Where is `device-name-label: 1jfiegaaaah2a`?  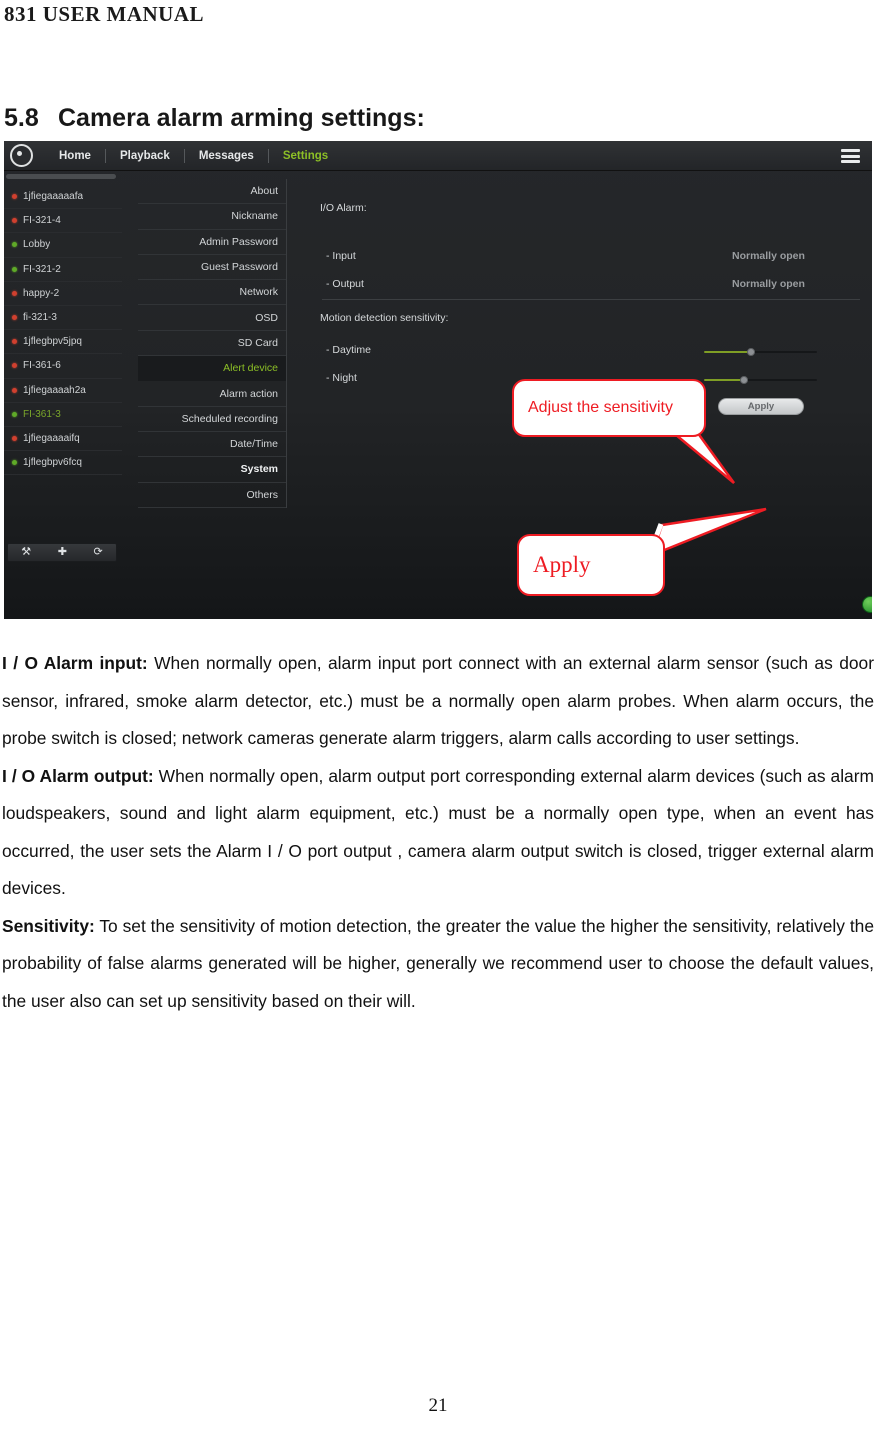
device-name-label: 1jfiegaaaah2a is located at coordinates (54, 390).